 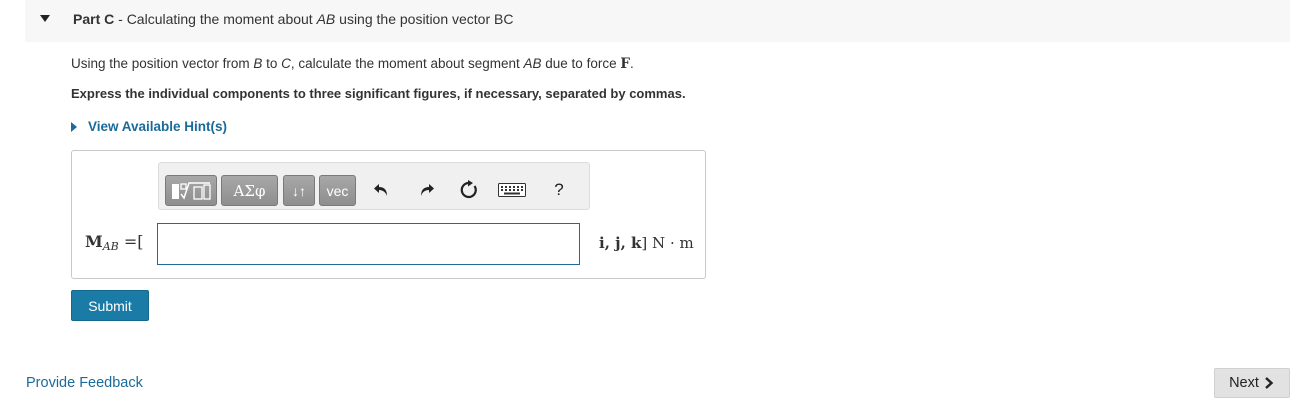 I want to click on reset-icon, so click(x=469, y=190).